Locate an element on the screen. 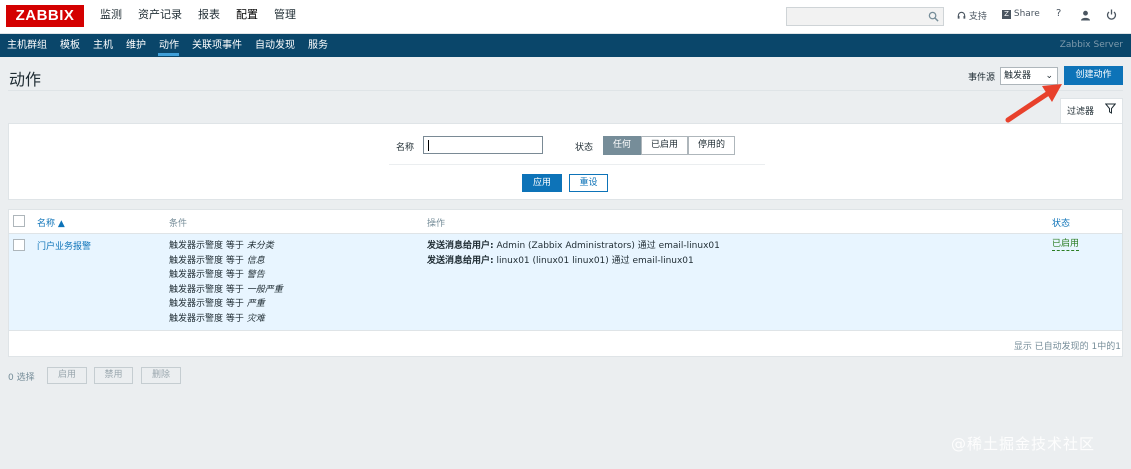 The height and width of the screenshot is (469, 1131). tab-actions: 动作 is located at coordinates (168, 45).